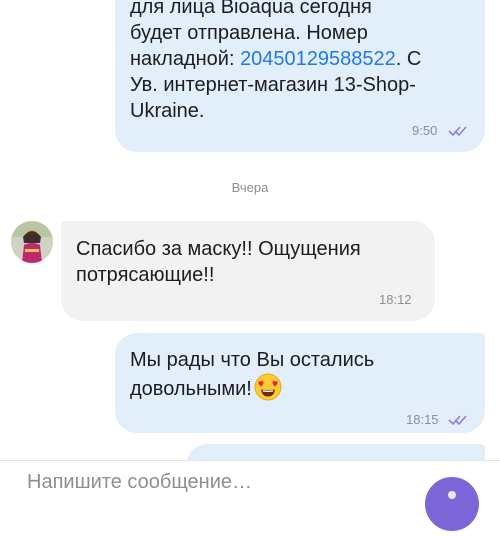  I want to click on message-line: Ув. интернет-магазин 13-Shop-, so click(273, 85).